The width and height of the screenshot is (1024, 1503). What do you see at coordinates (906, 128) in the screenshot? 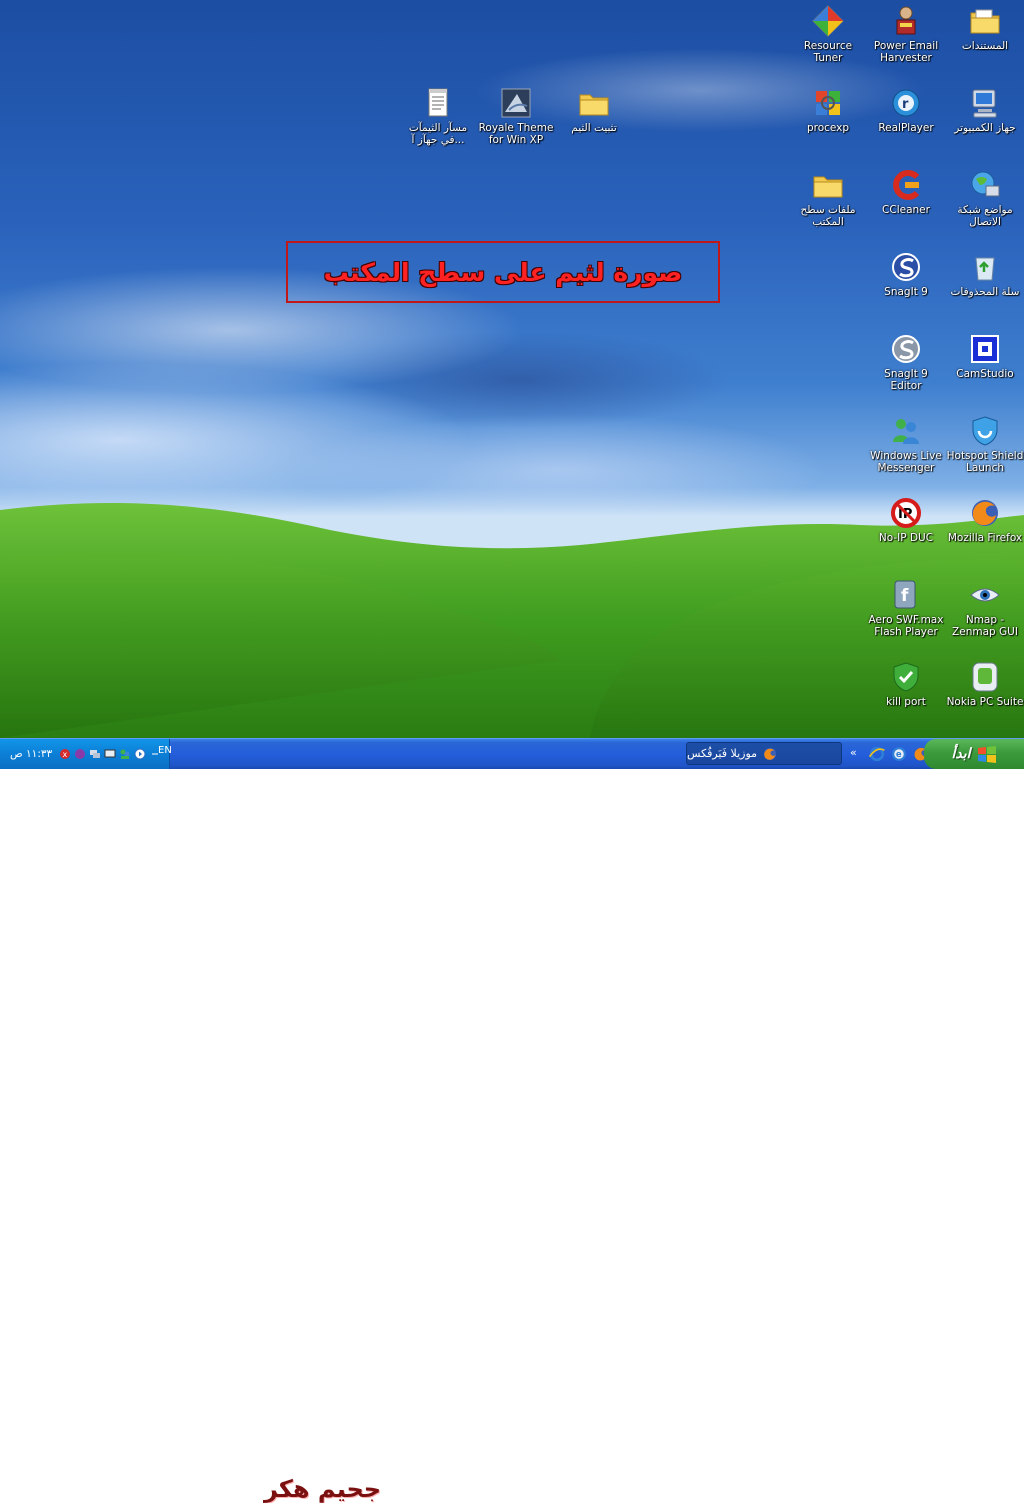
I see `icon-label: RealPlayer` at bounding box center [906, 128].